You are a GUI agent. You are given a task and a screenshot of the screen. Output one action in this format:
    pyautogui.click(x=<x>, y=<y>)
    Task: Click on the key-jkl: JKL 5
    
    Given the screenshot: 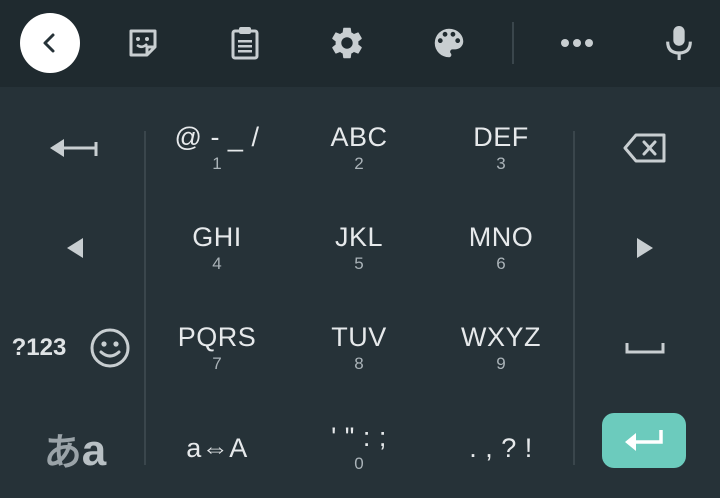 What is the action you would take?
    pyautogui.click(x=359, y=248)
    